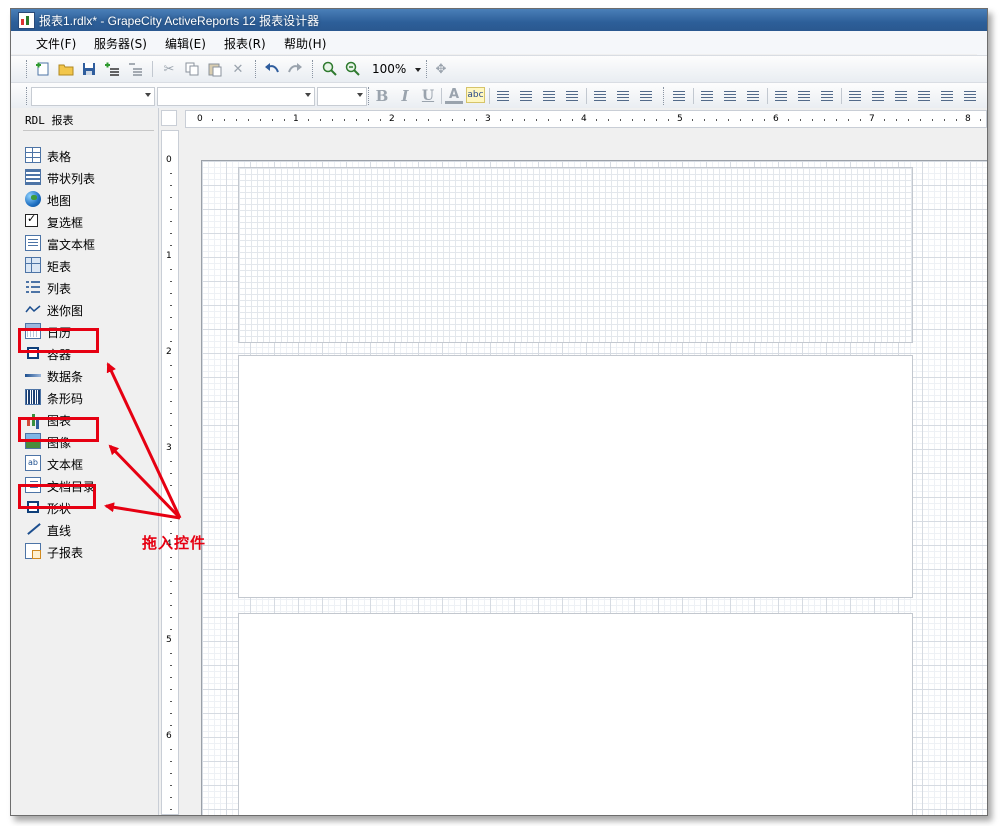 This screenshot has width=1003, height=826. What do you see at coordinates (405, 96) in the screenshot?
I see `italic-button: I` at bounding box center [405, 96].